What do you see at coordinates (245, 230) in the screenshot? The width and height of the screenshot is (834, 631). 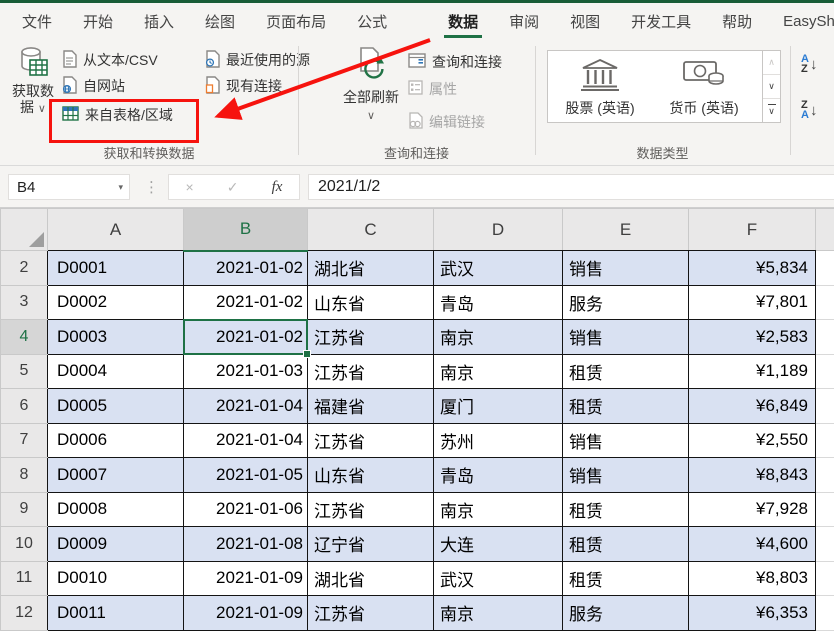 I see `column-header-b: B` at bounding box center [245, 230].